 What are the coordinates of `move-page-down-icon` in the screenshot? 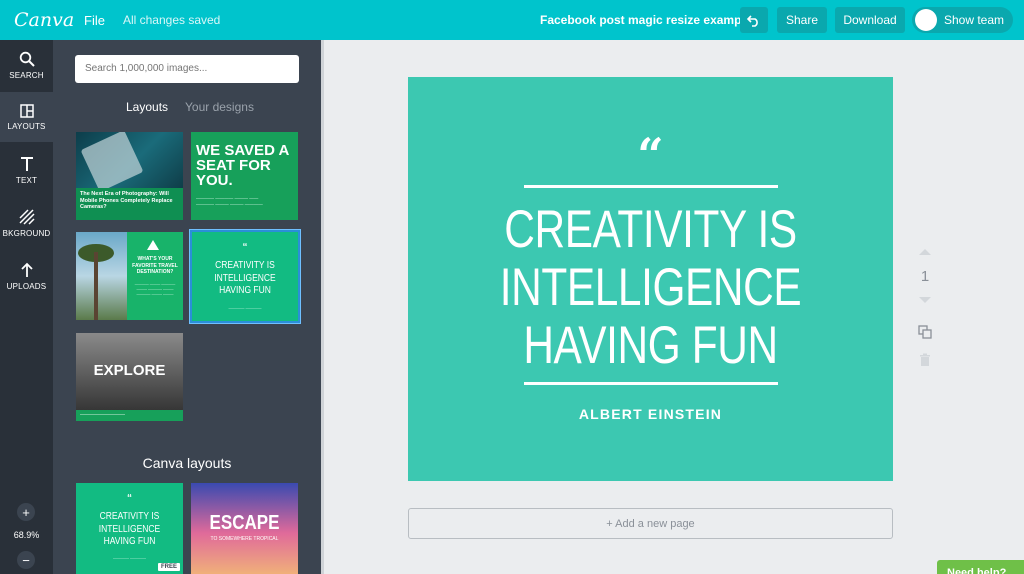 It's located at (925, 300).